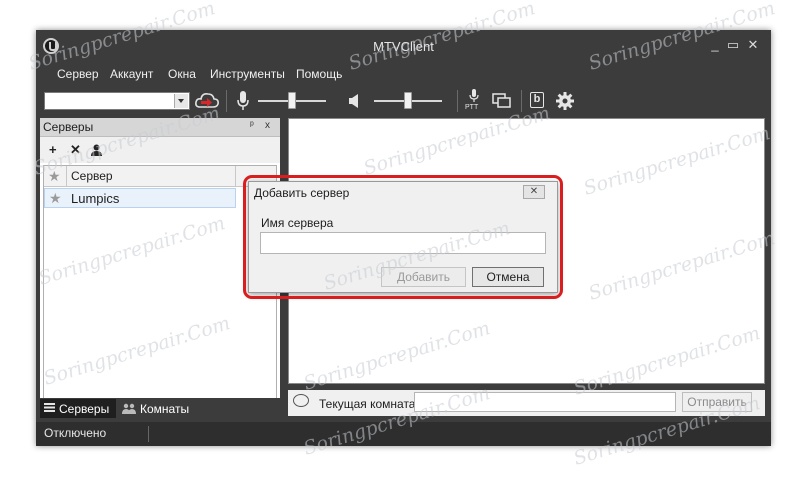 This screenshot has height=479, width=804. I want to click on menu-server: Сервер, so click(78, 74).